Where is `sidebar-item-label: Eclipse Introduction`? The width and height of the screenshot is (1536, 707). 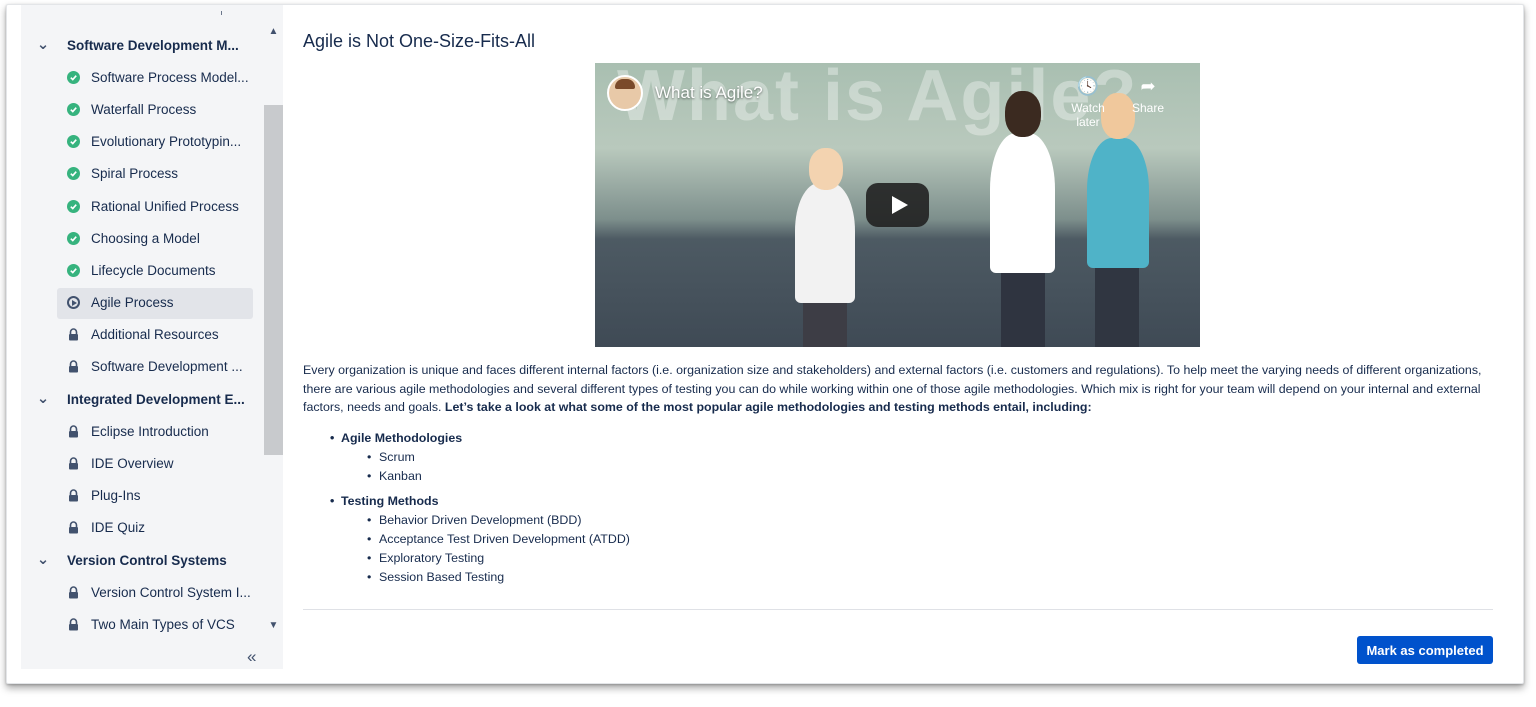
sidebar-item-label: Eclipse Introduction is located at coordinates (150, 431).